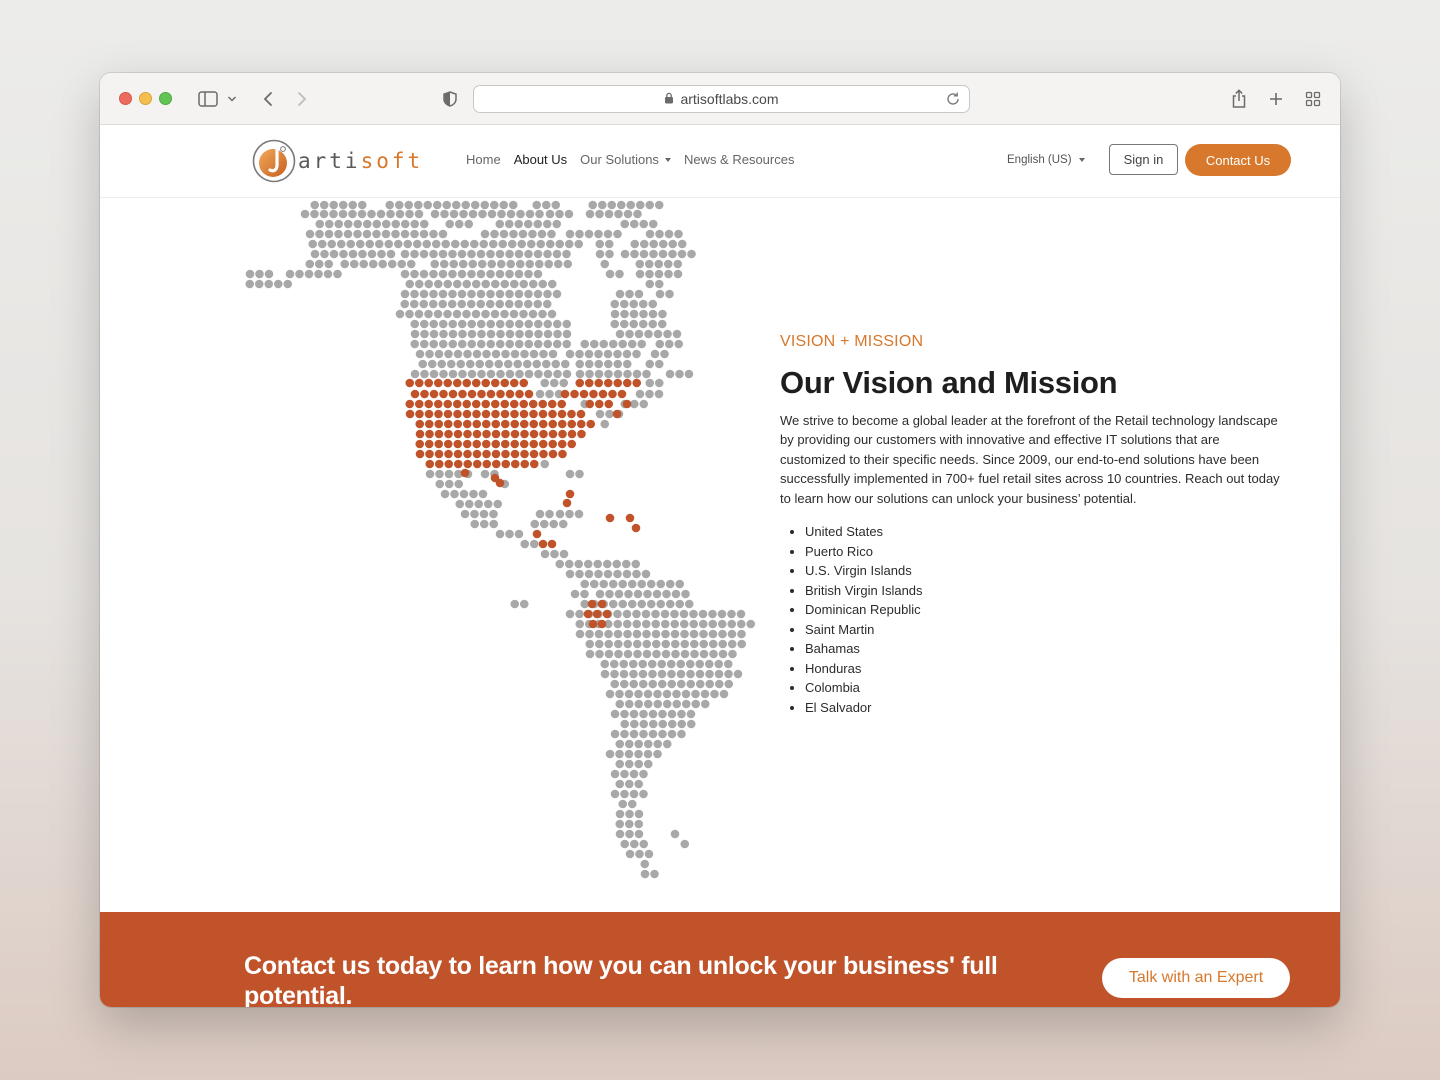 This screenshot has height=1080, width=1440. What do you see at coordinates (1238, 160) in the screenshot?
I see `contact-us-button: Contact Us` at bounding box center [1238, 160].